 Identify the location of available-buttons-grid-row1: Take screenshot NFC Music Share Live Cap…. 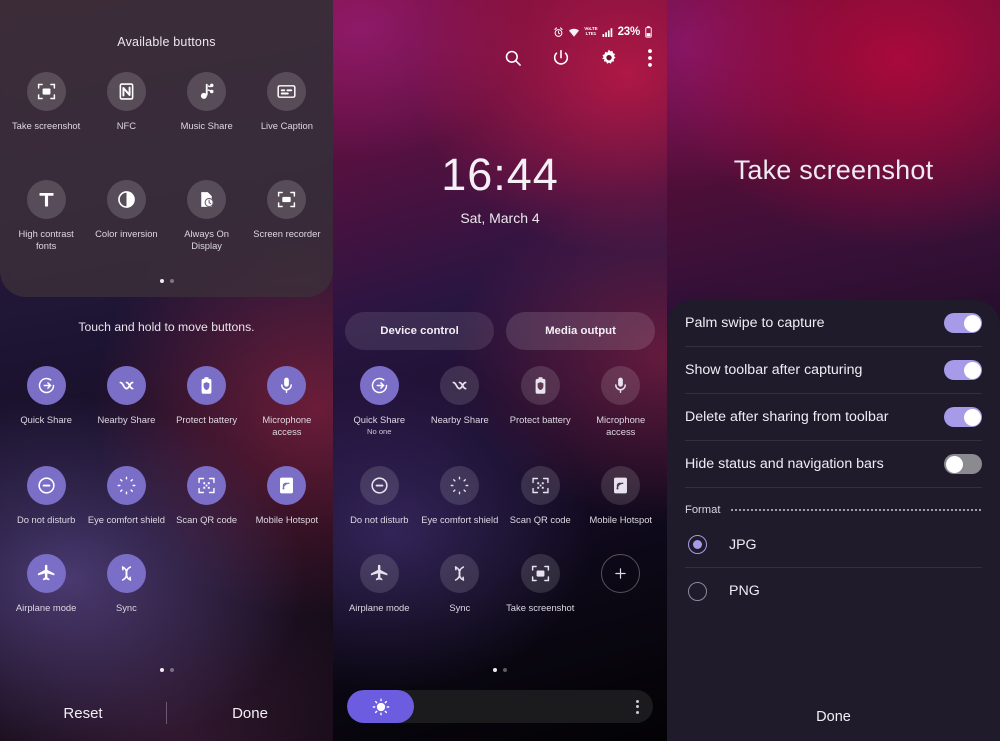
(166, 102).